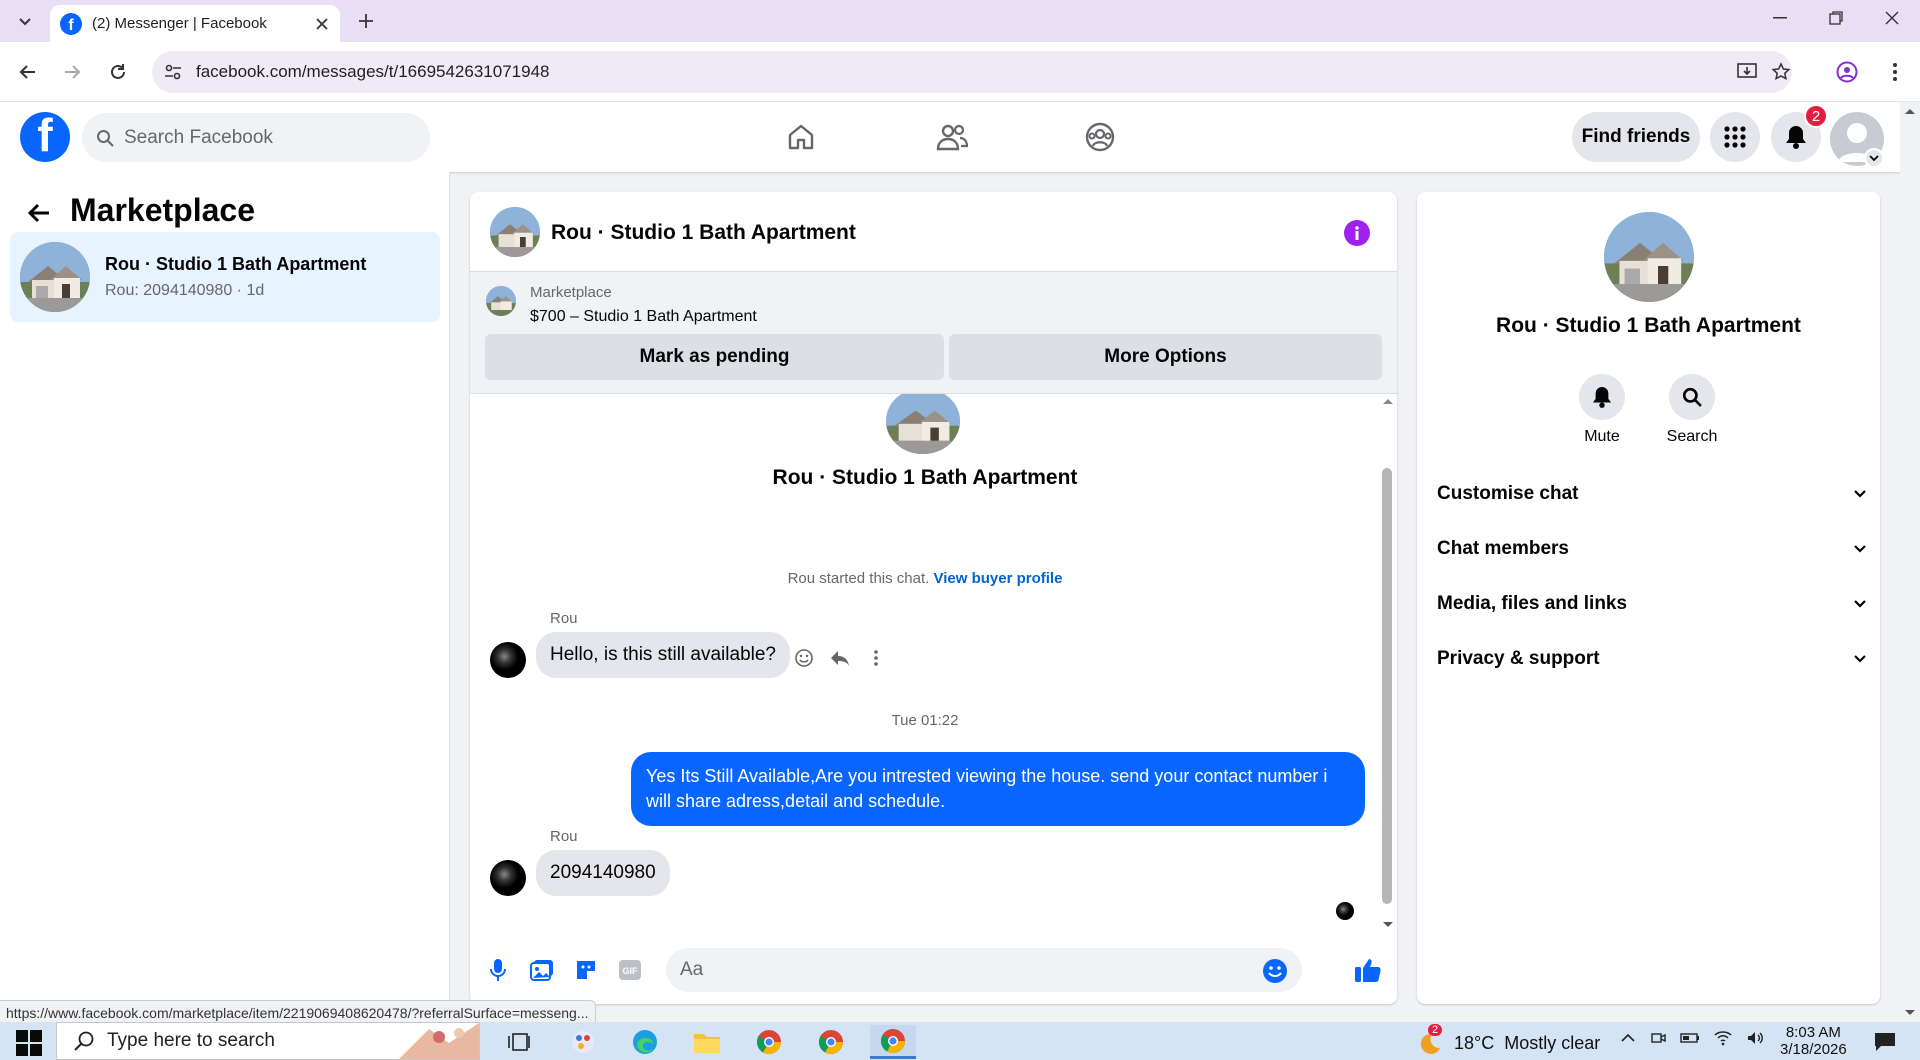  What do you see at coordinates (195, 23) in the screenshot?
I see `browser-tab-active: f (2) Messenger | Facebook` at bounding box center [195, 23].